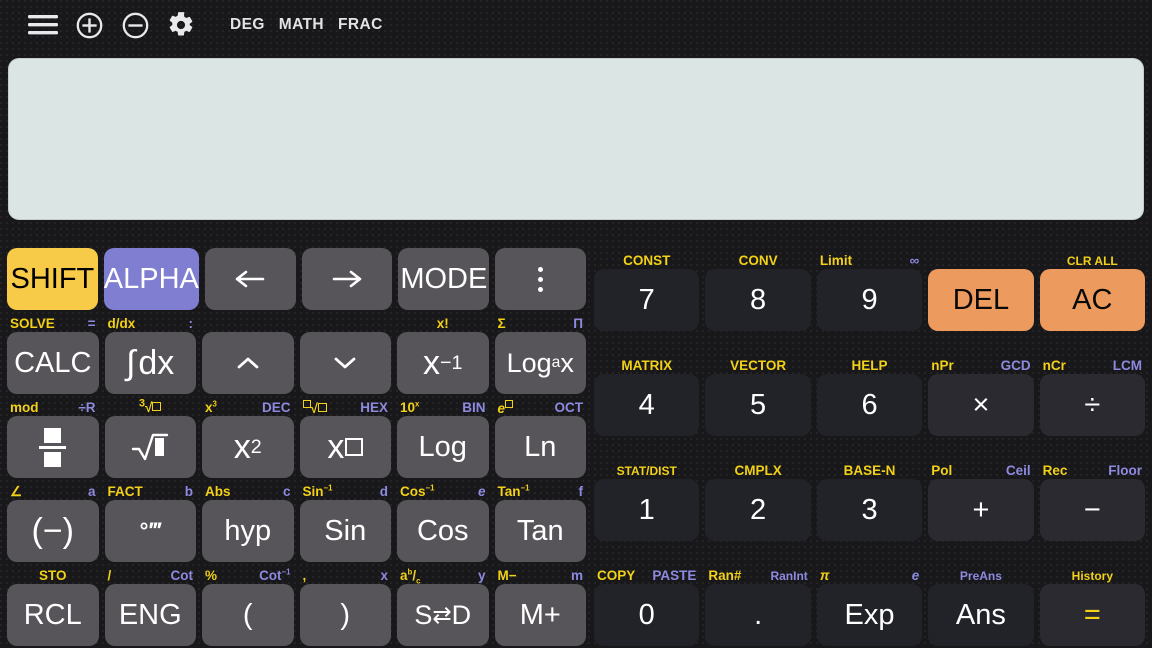 The width and height of the screenshot is (1152, 648). What do you see at coordinates (869, 300) in the screenshot?
I see `key-9: 9` at bounding box center [869, 300].